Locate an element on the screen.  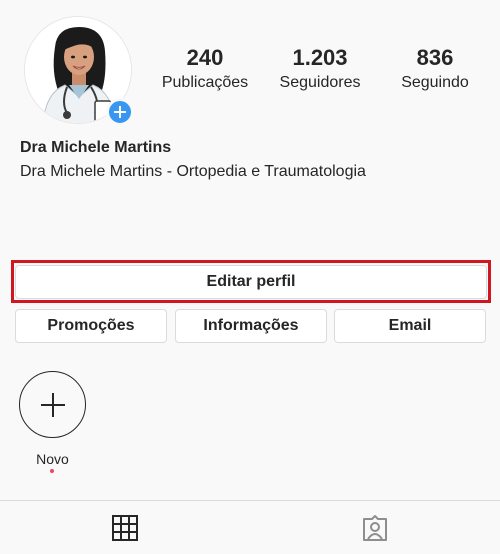
profile-display-name: Dra Michele Martins is located at coordinates (96, 147).